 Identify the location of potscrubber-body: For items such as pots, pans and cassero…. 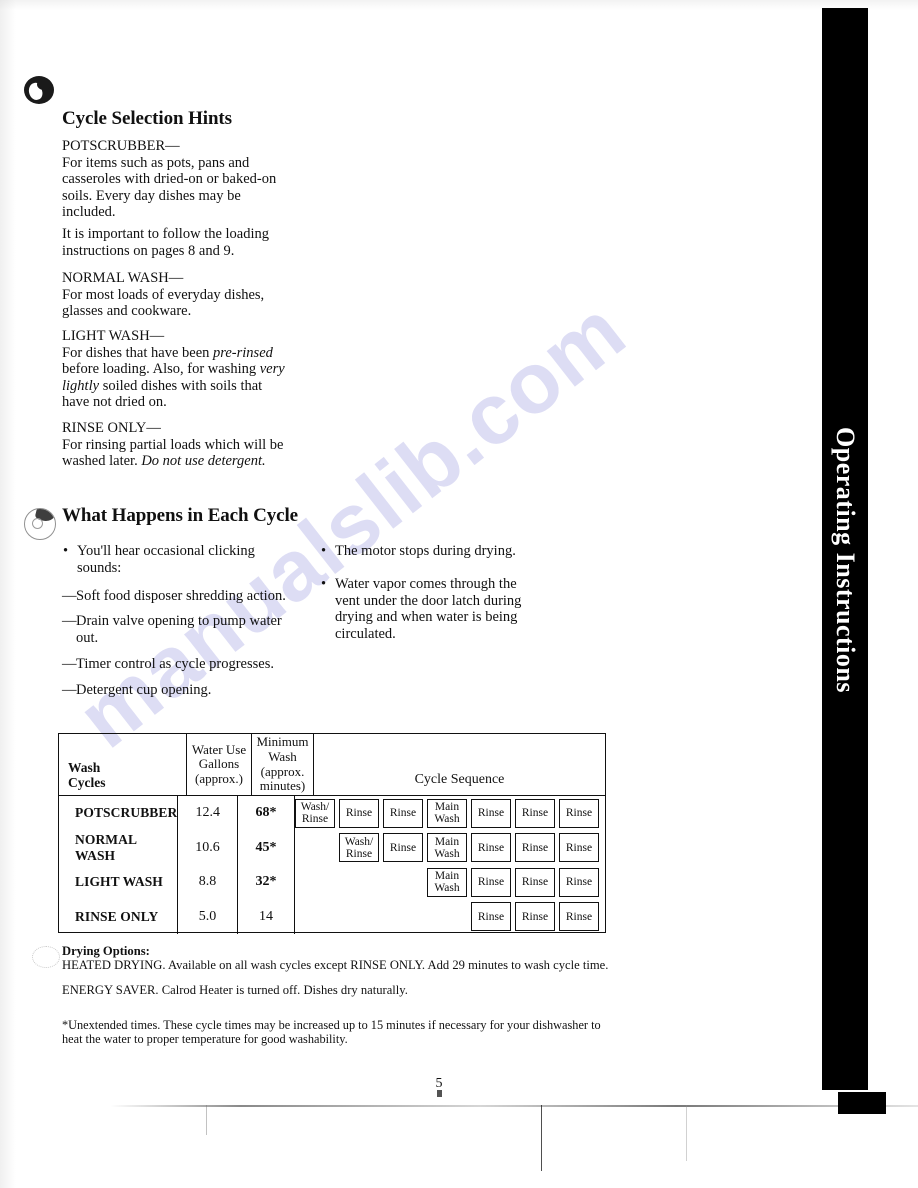
(169, 187).